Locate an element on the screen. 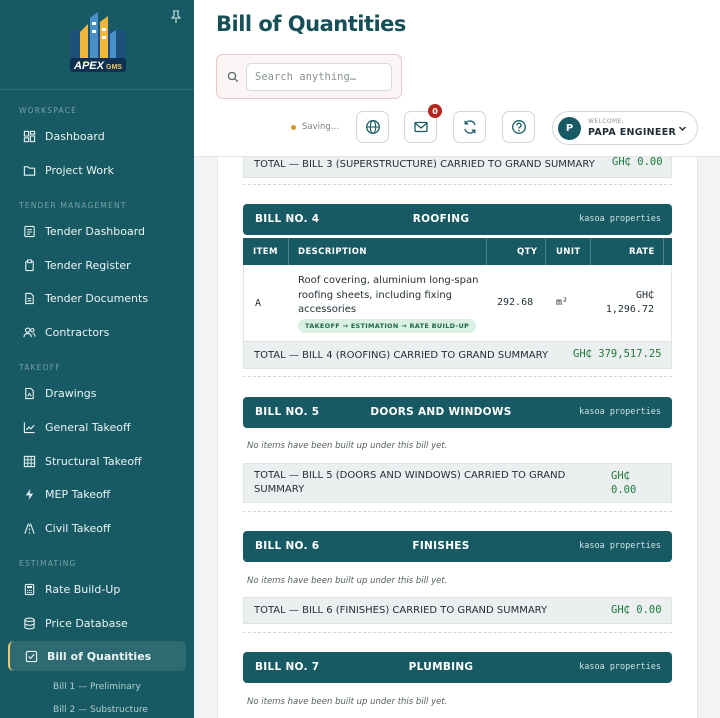  bill5-total-label-line2: SUMMARY is located at coordinates (279, 489).